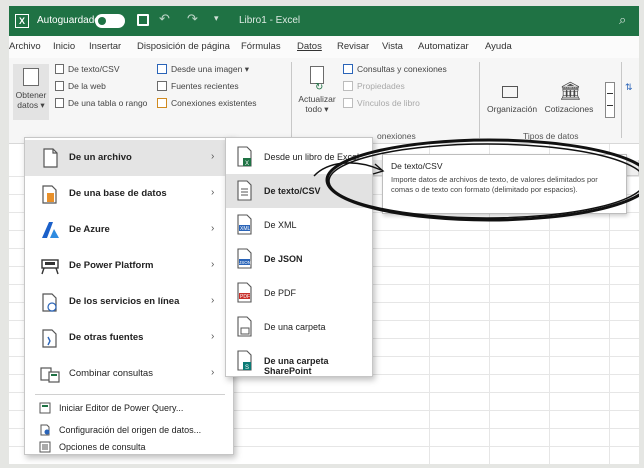  I want to click on power-query-icon, so click(45, 408).